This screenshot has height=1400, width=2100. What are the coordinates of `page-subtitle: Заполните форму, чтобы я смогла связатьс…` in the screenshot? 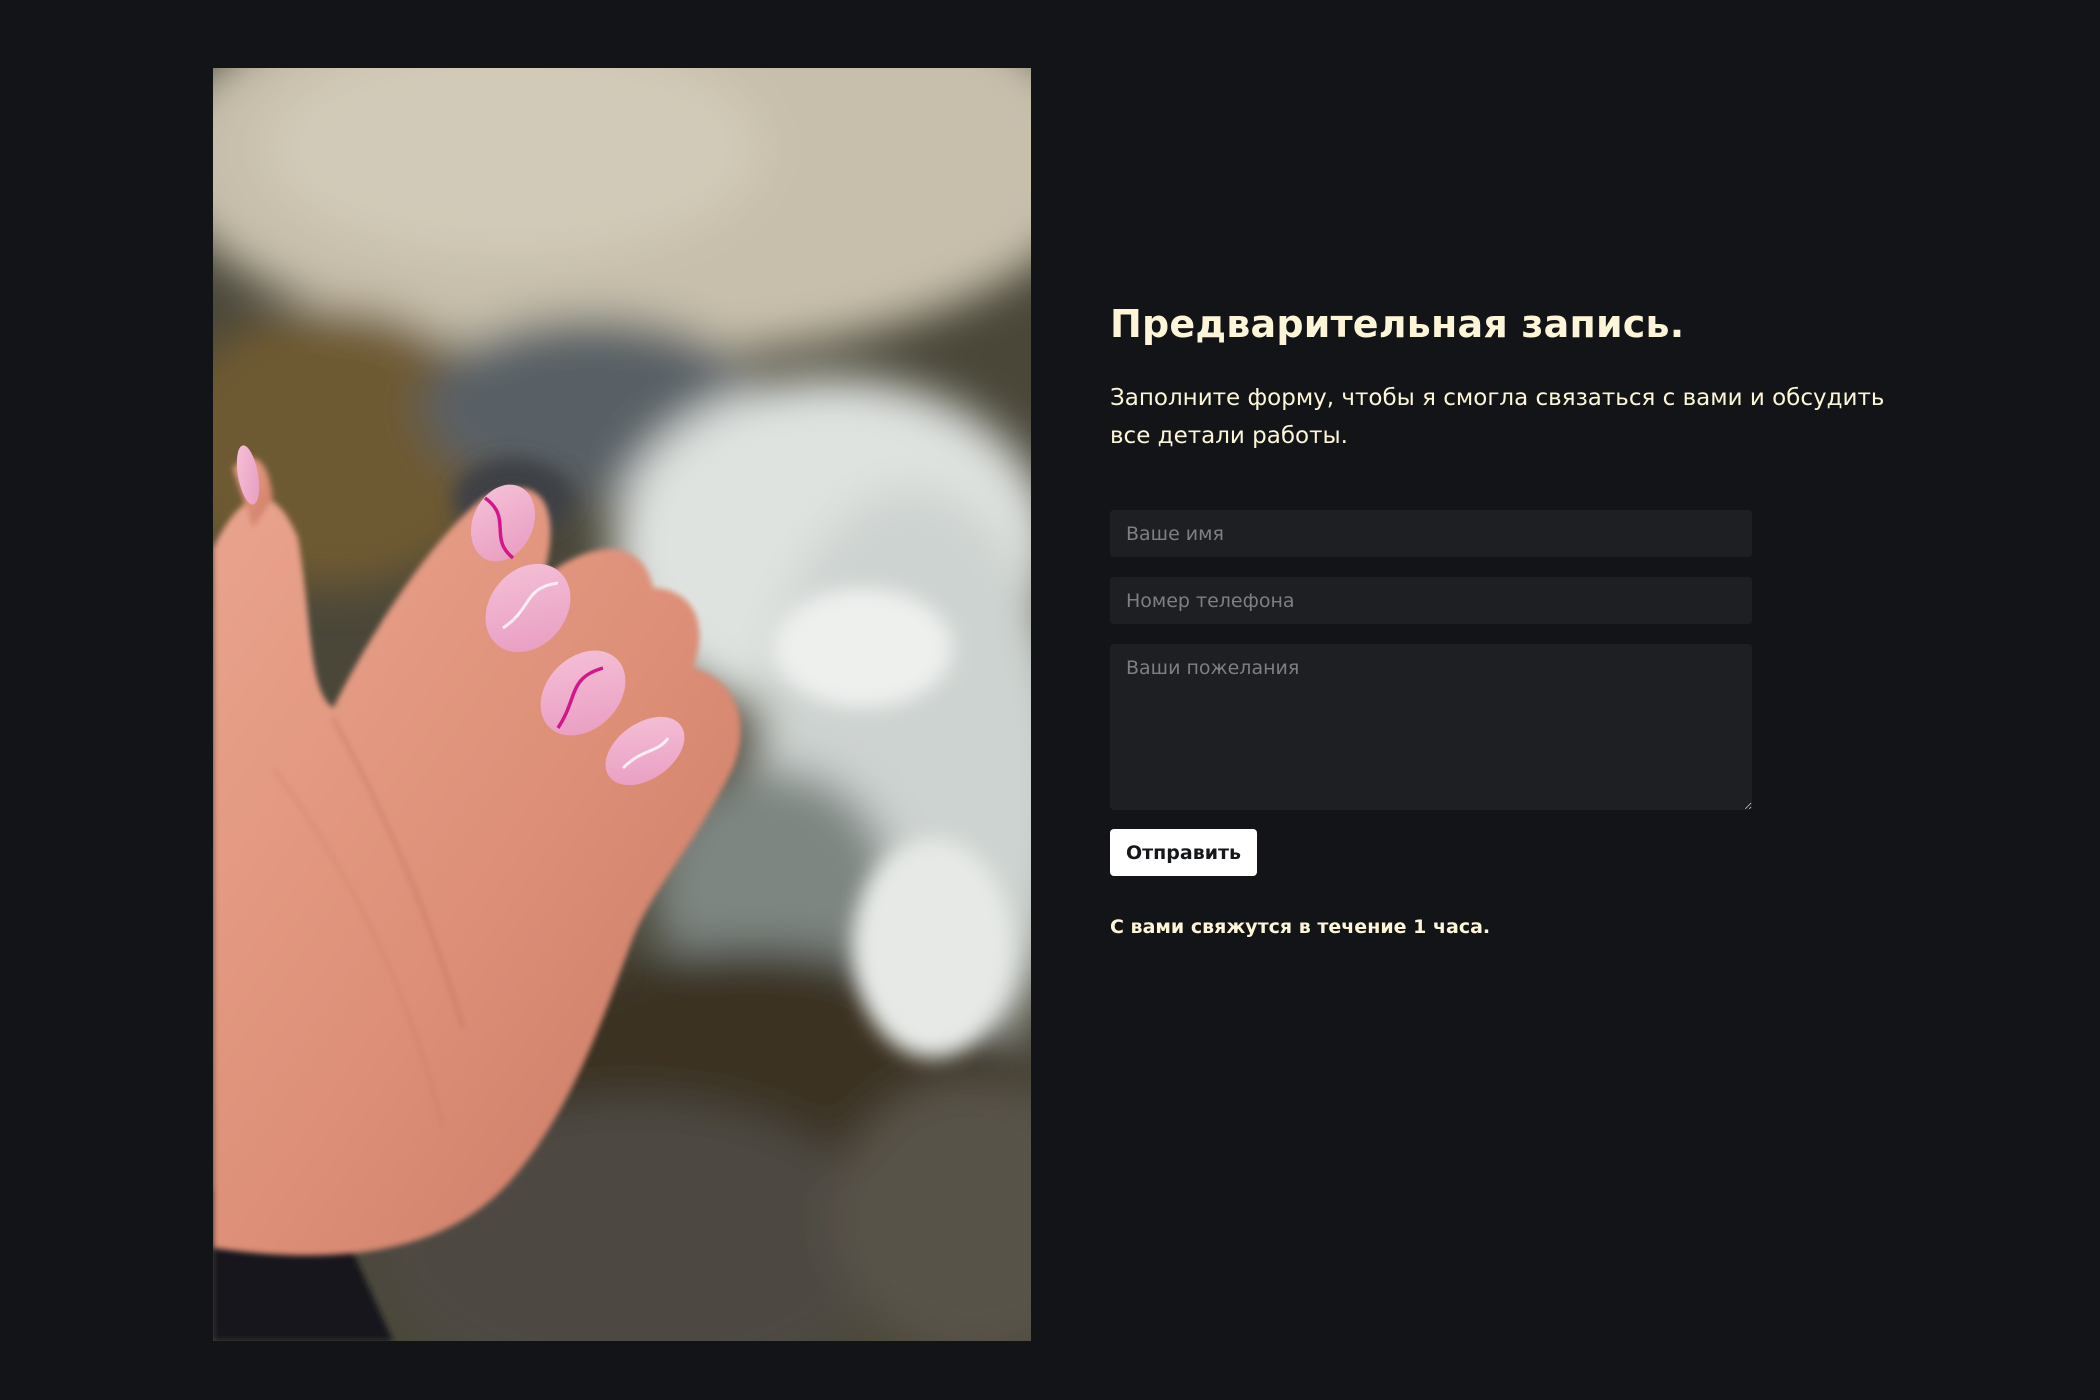 It's located at (1497, 417).